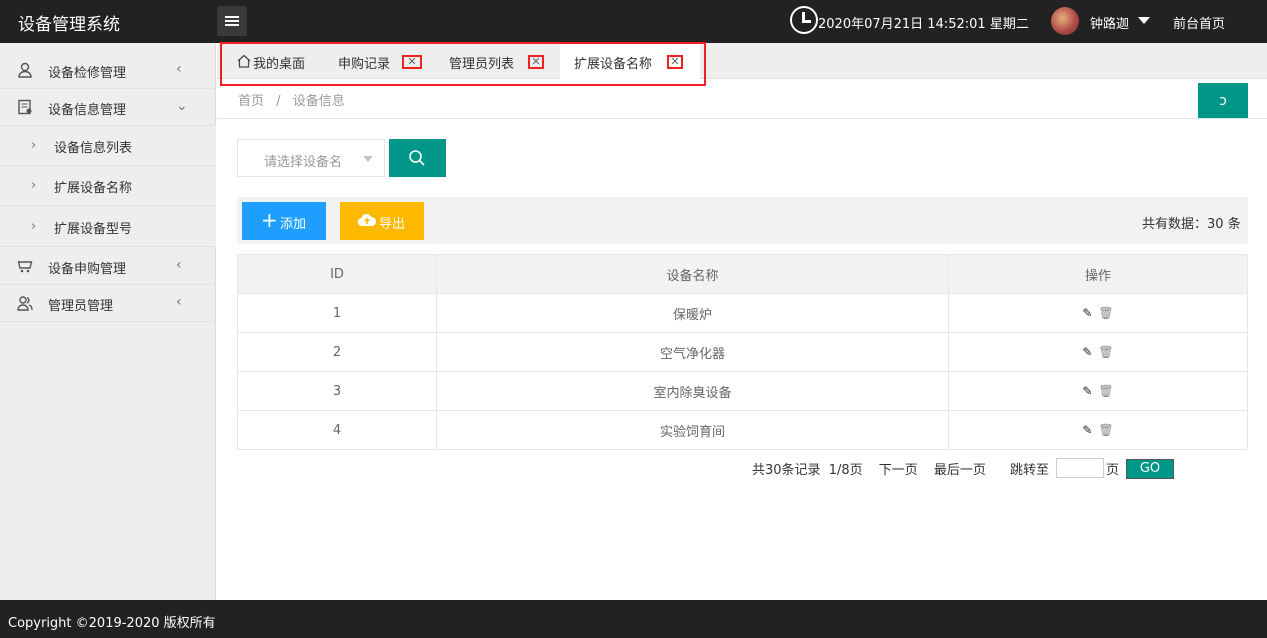  I want to click on go-button: GO, so click(1150, 469).